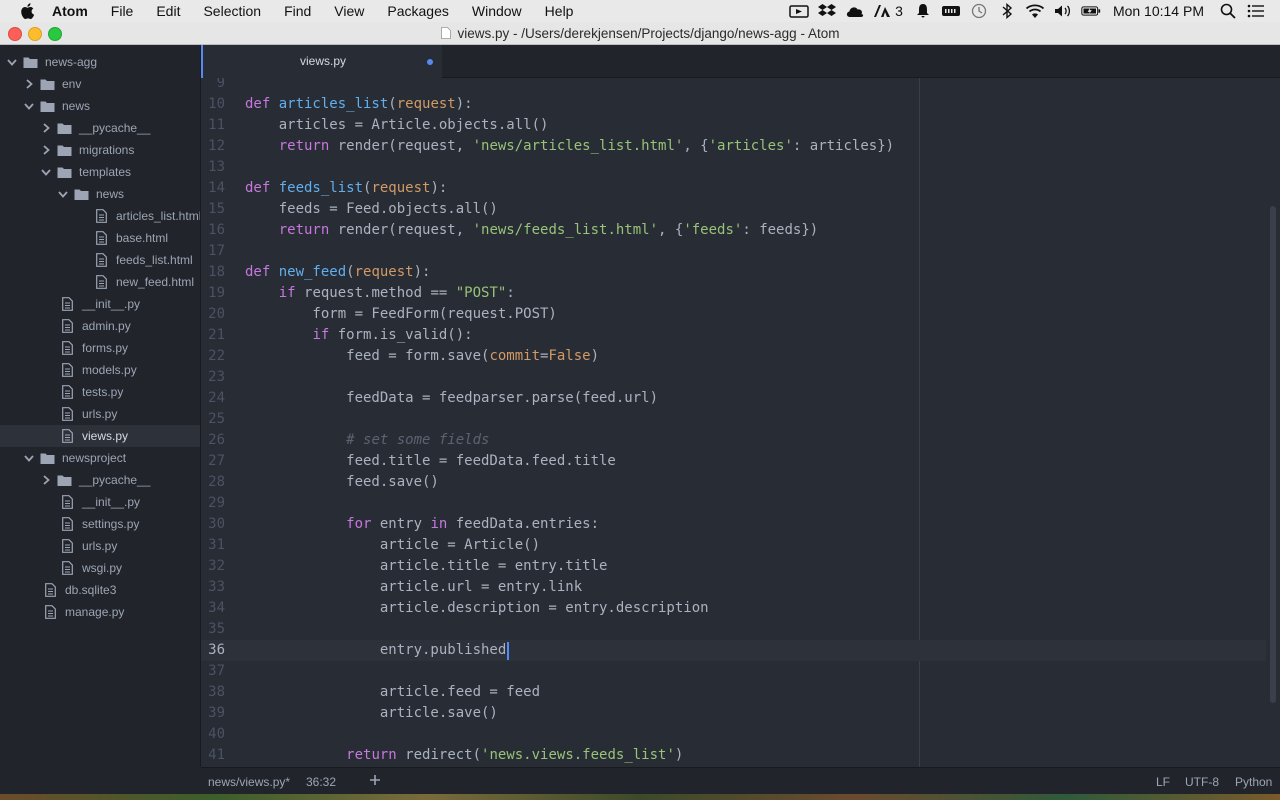 Image resolution: width=1280 pixels, height=800 pixels. Describe the element at coordinates (417, 11) in the screenshot. I see `menu-packages: Packages` at that location.